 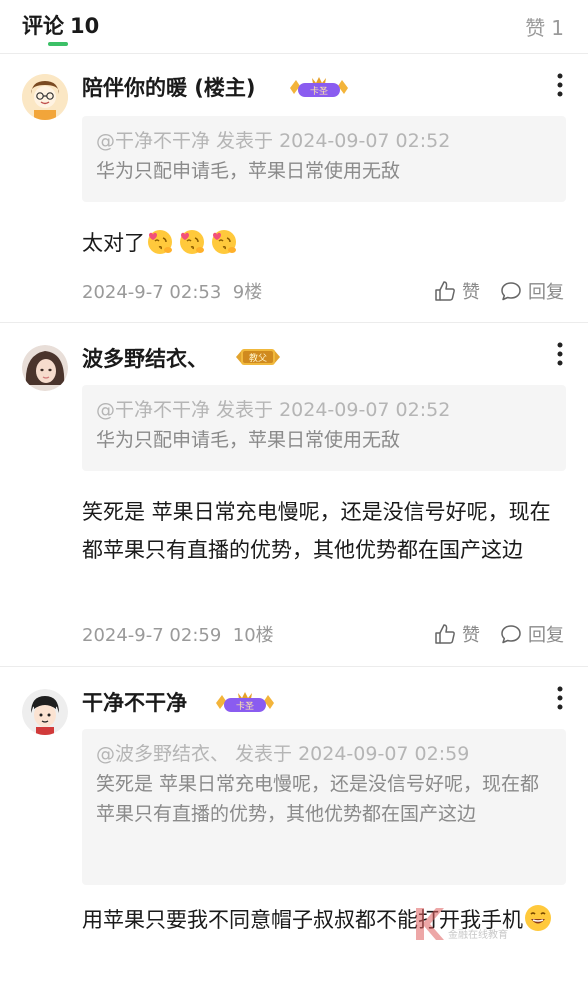 What do you see at coordinates (152, 292) in the screenshot?
I see `comment-date: 2024-9-7 02:53` at bounding box center [152, 292].